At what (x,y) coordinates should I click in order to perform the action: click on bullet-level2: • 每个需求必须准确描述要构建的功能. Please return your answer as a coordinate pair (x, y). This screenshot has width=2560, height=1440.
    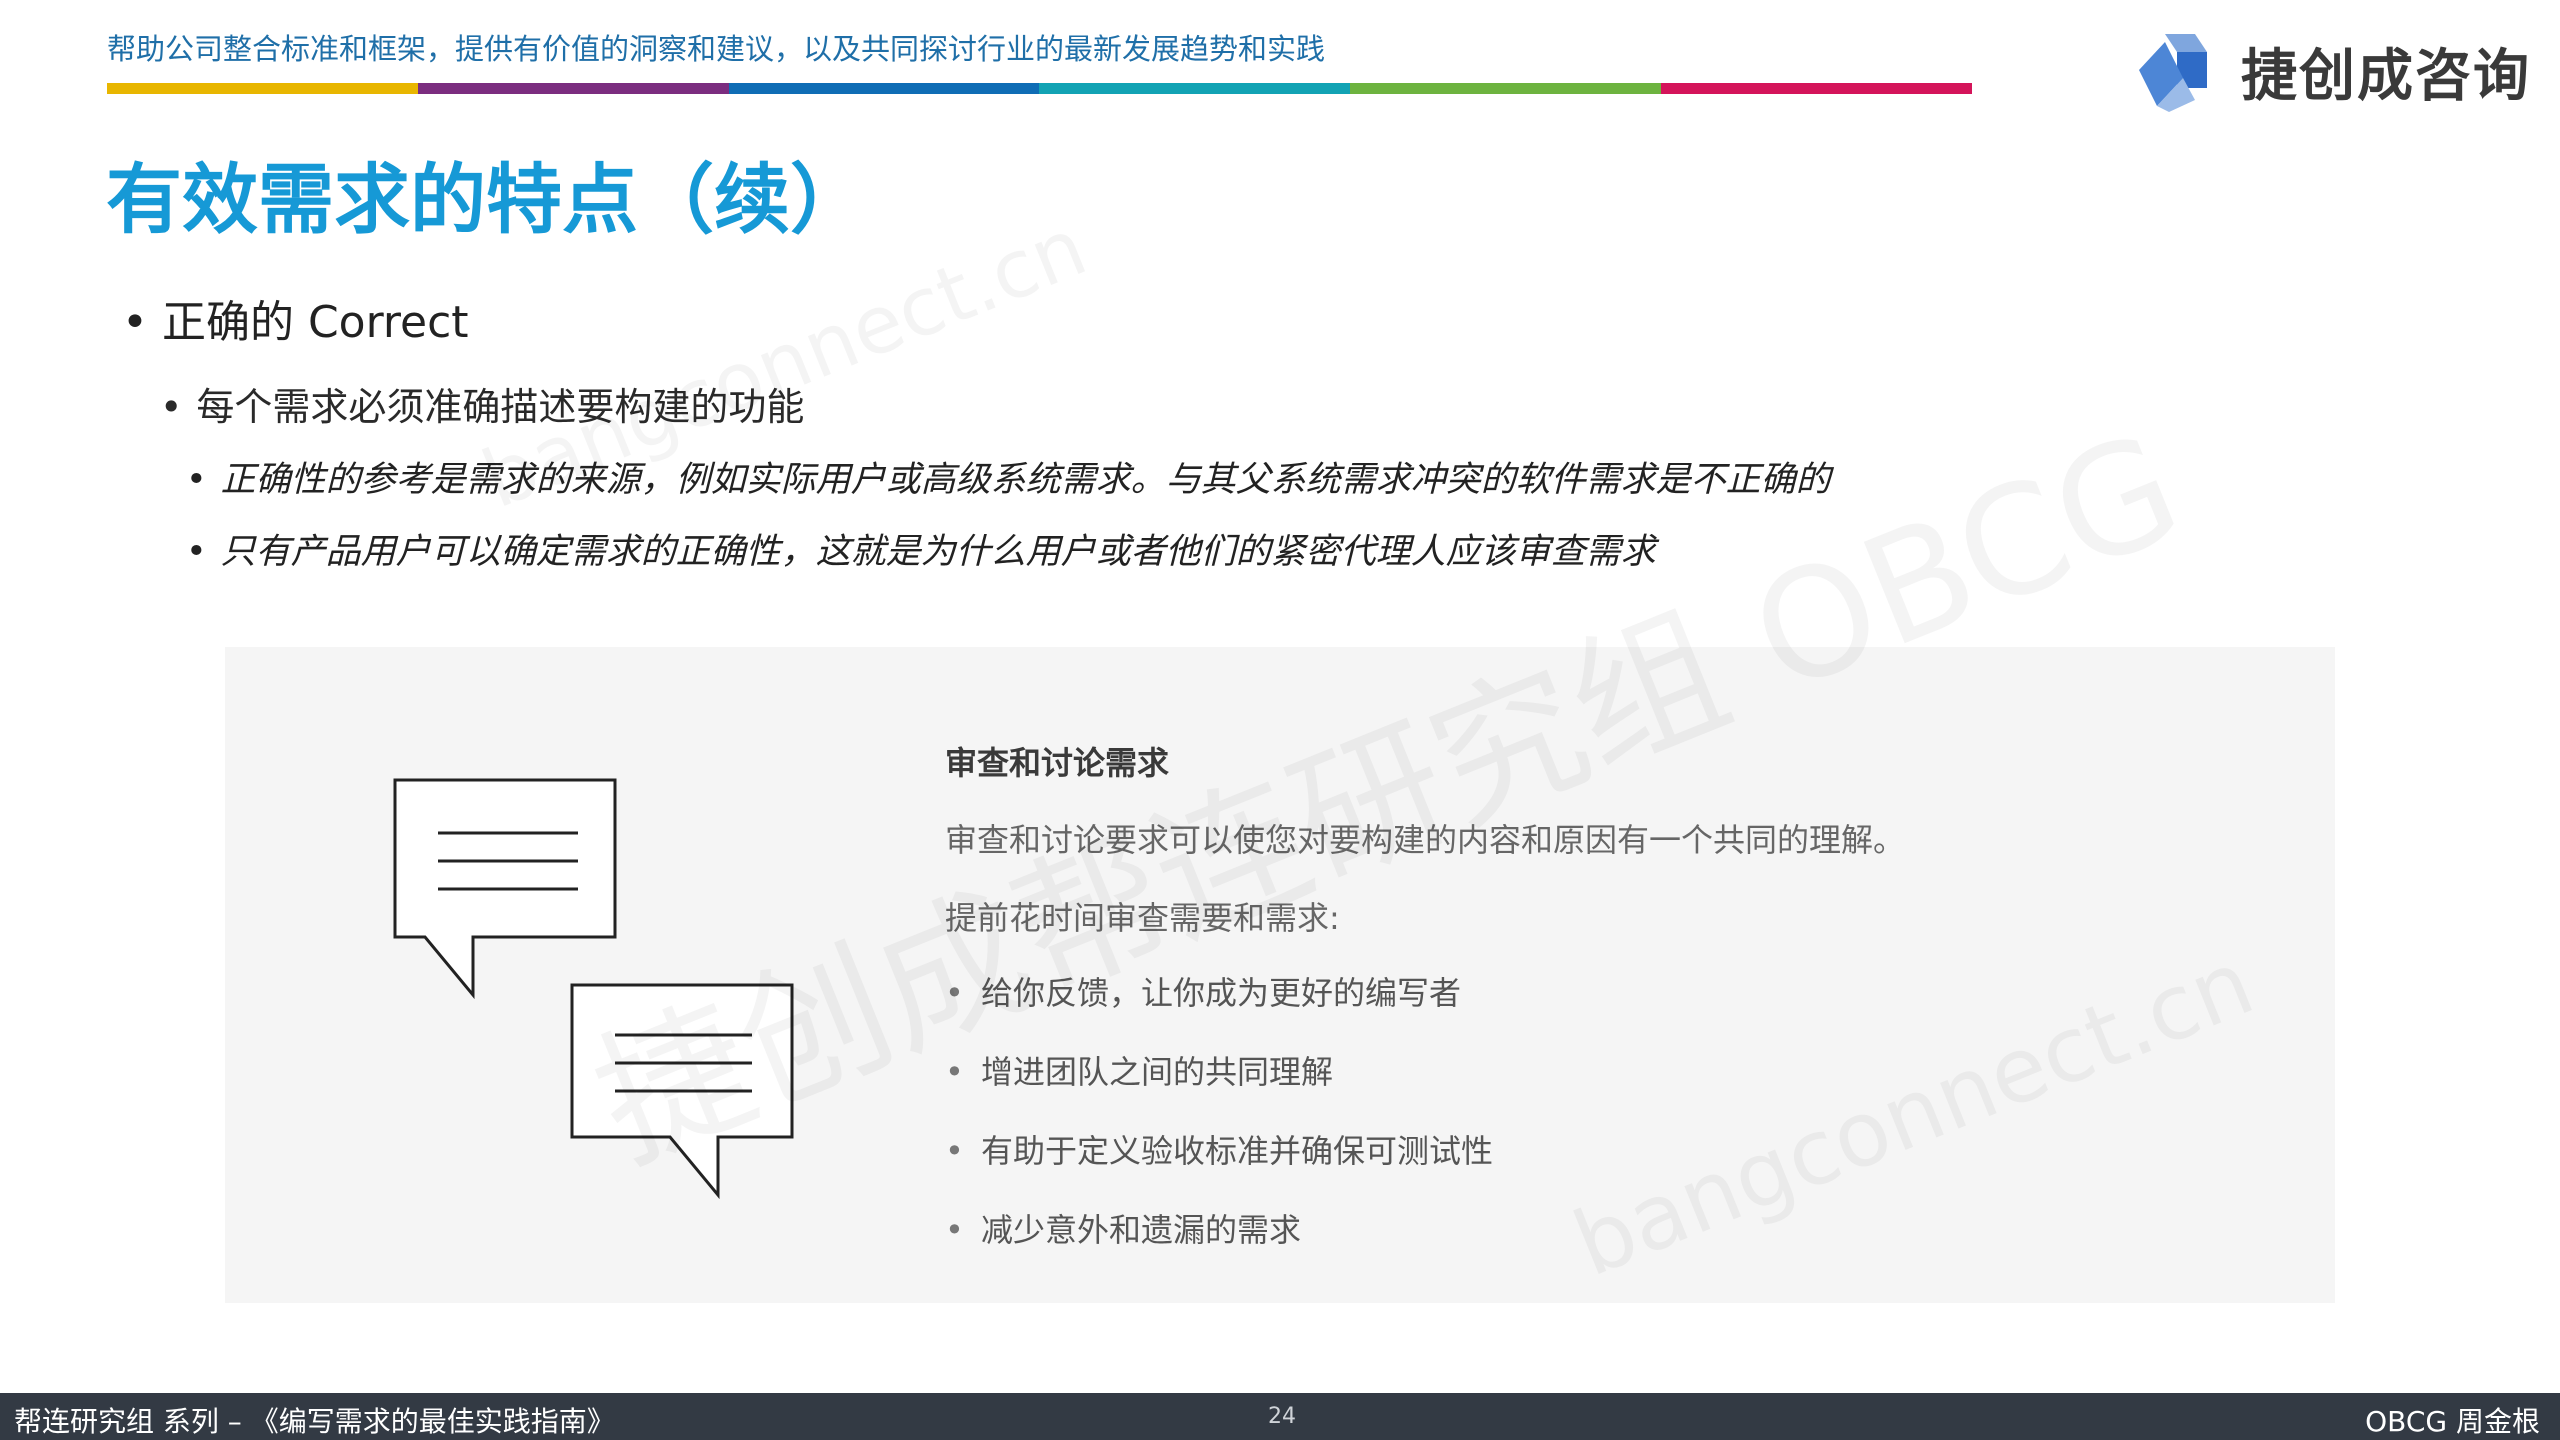
    Looking at the image, I should click on (482, 403).